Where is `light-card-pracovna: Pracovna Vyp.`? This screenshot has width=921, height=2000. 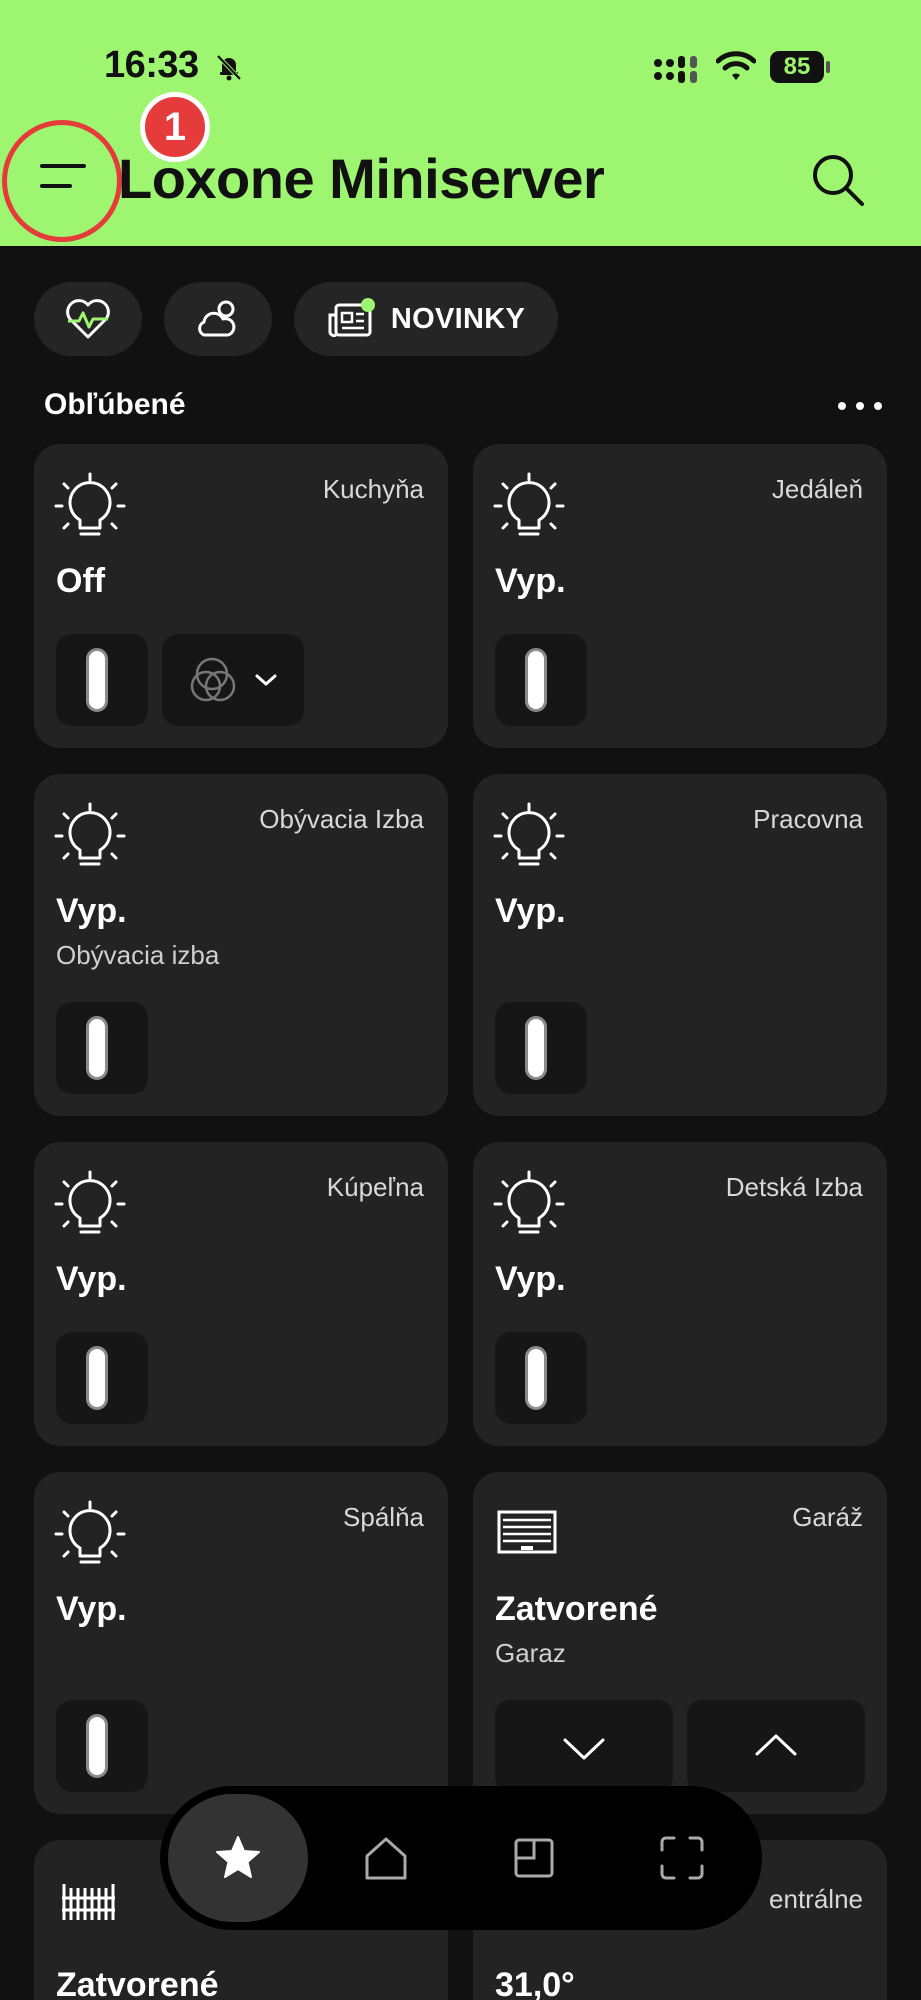
light-card-pracovna: Pracovna Vyp. is located at coordinates (680, 945).